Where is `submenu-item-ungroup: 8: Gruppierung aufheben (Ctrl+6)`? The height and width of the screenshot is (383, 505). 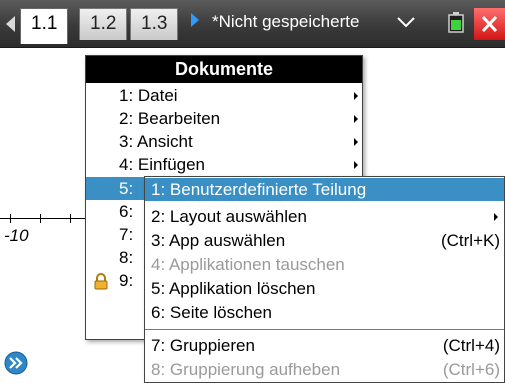 submenu-item-ungroup: 8: Gruppierung aufheben (Ctrl+6) is located at coordinates (324, 369).